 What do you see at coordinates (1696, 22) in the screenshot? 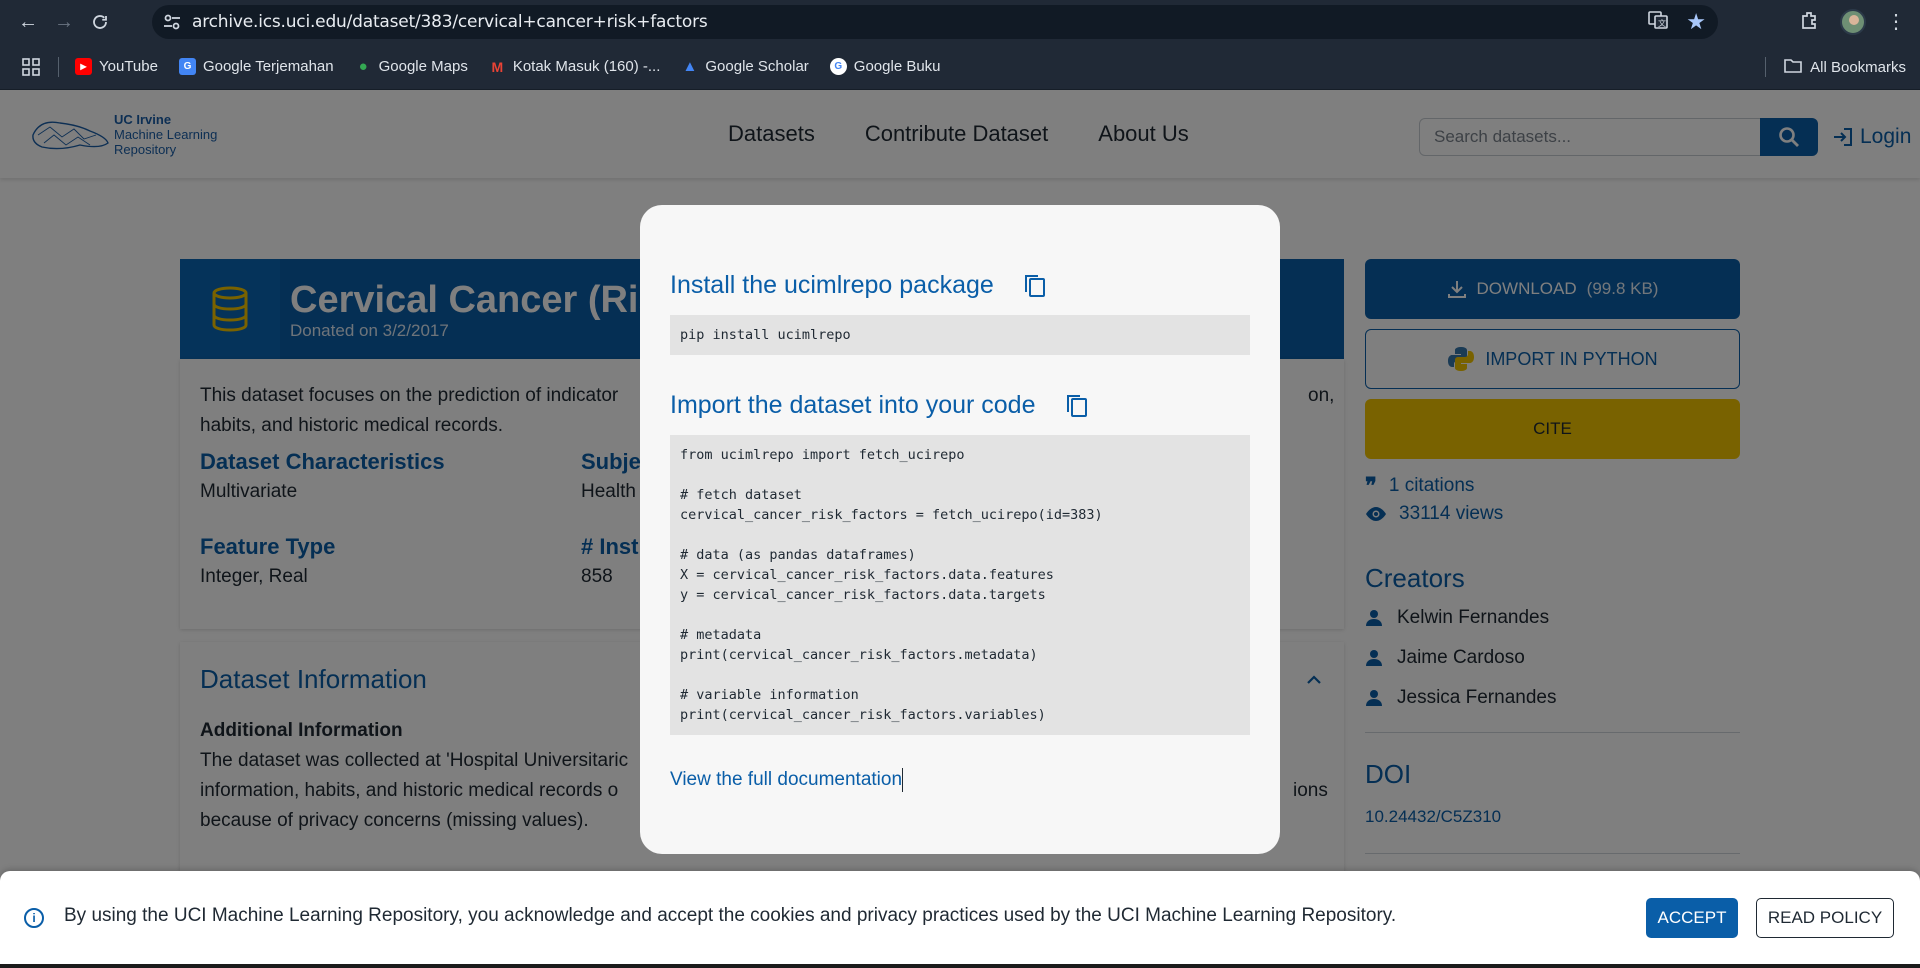
I see `bookmark-star-icon: ★` at bounding box center [1696, 22].